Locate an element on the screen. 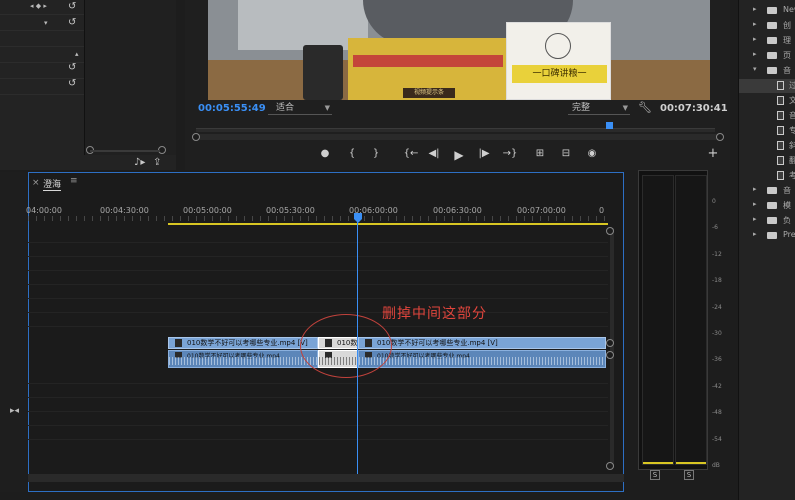  sequence-tab: 澄海 is located at coordinates (52, 184).